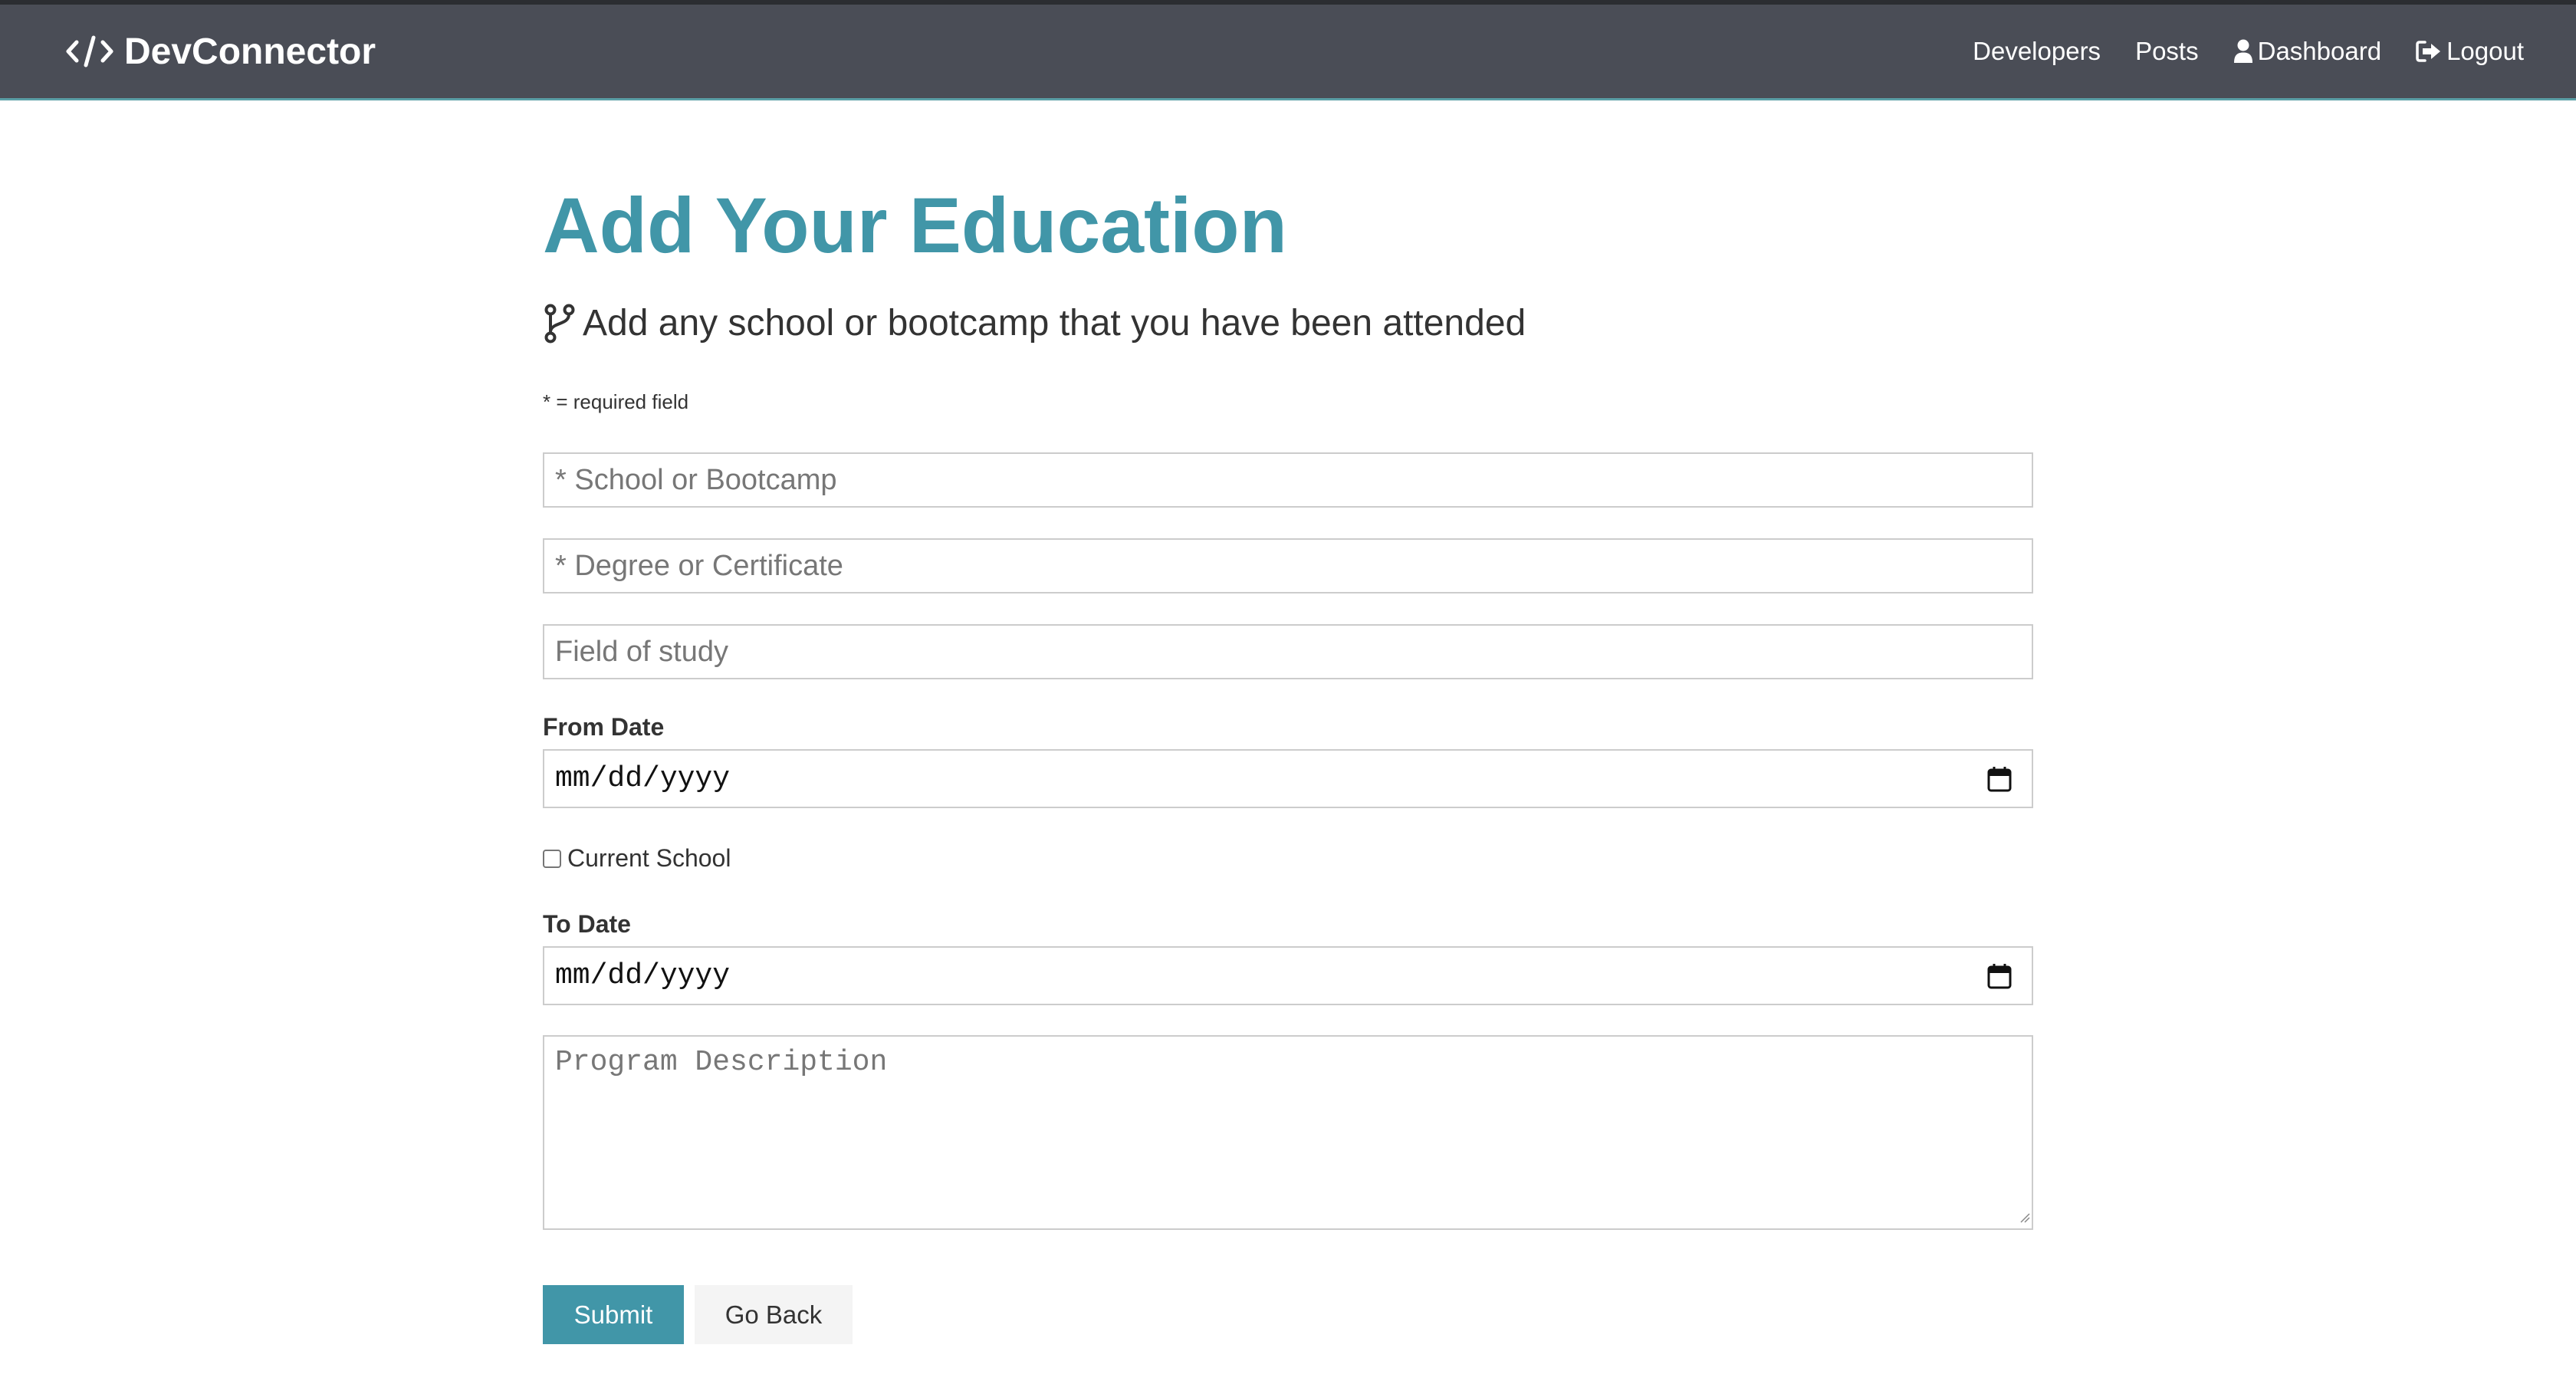 The width and height of the screenshot is (2576, 1394). What do you see at coordinates (1288, 565) in the screenshot?
I see `degree-input` at bounding box center [1288, 565].